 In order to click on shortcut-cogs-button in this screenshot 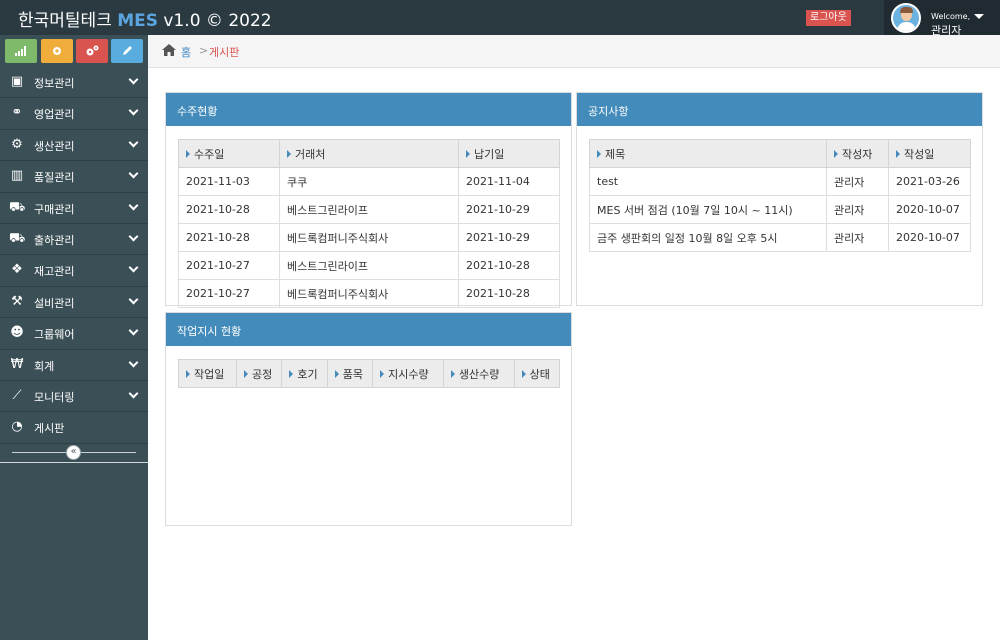, I will do `click(92, 51)`.